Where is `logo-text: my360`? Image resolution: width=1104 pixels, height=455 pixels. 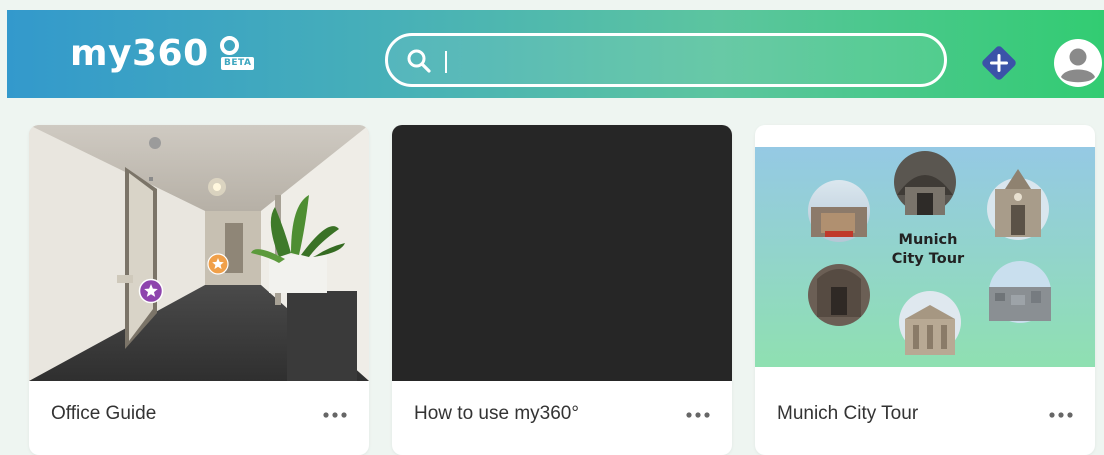 logo-text: my360 is located at coordinates (139, 53).